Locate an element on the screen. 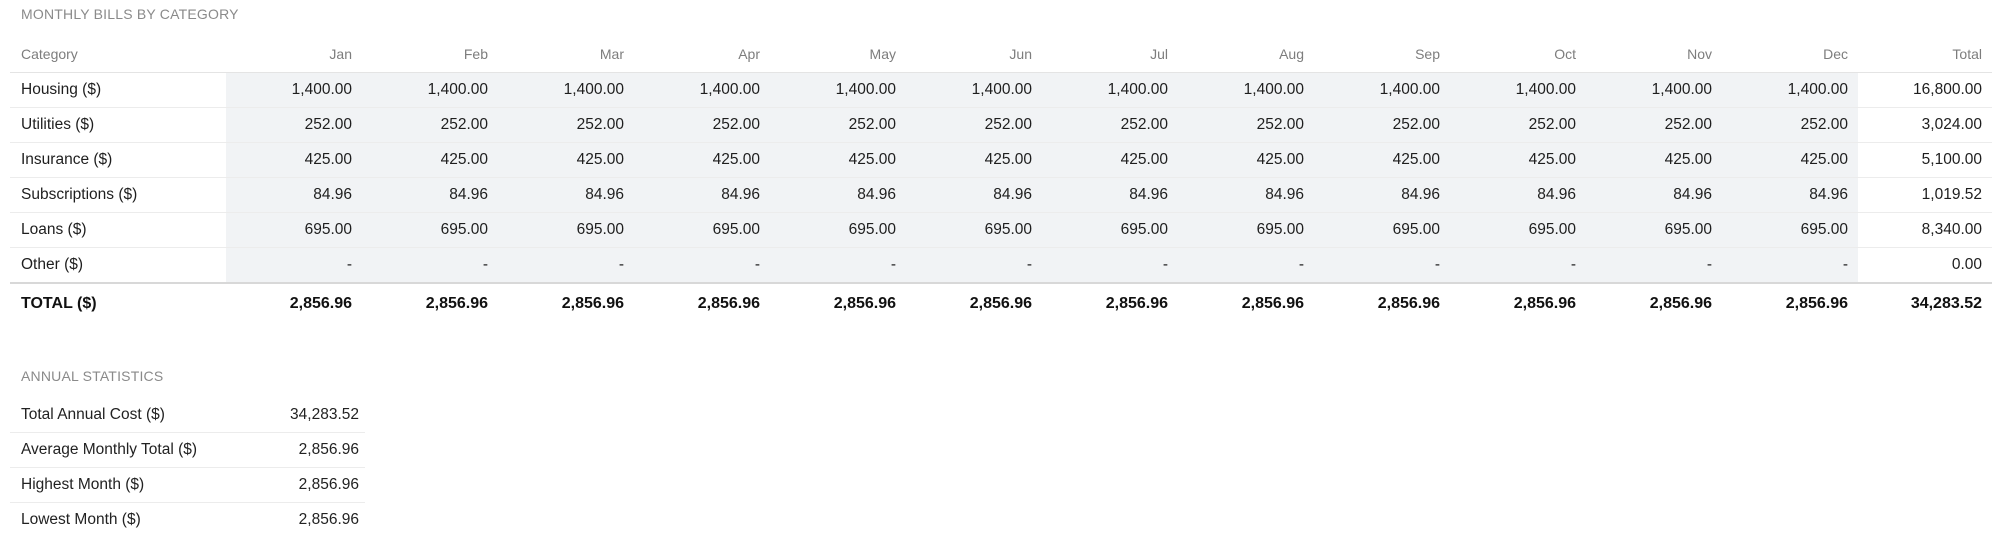  column-header-feb: Feb is located at coordinates (430, 54).